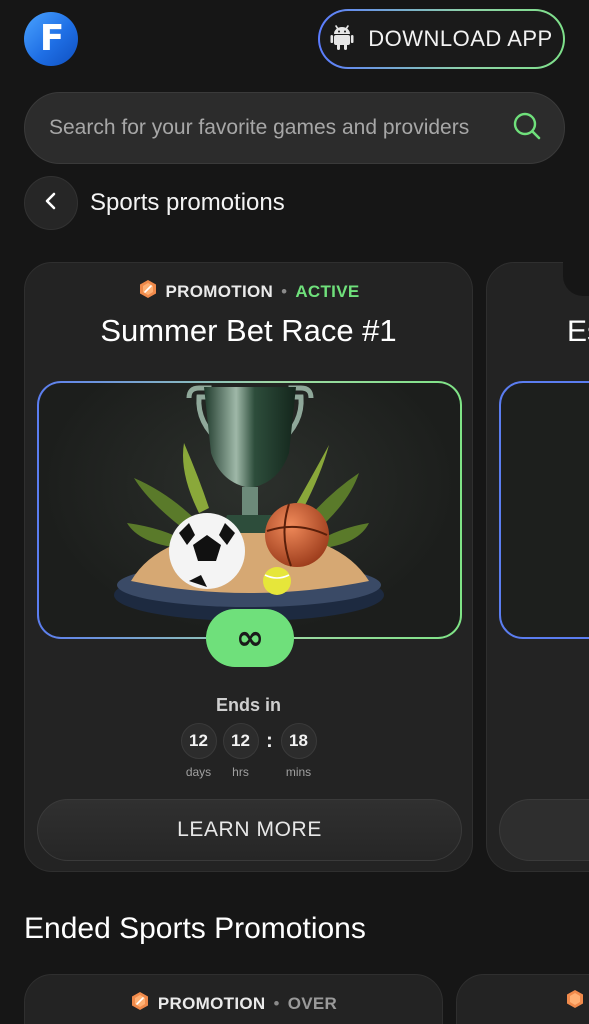 This screenshot has width=589, height=1024. I want to click on next-promotion-title: Es, so click(578, 331).